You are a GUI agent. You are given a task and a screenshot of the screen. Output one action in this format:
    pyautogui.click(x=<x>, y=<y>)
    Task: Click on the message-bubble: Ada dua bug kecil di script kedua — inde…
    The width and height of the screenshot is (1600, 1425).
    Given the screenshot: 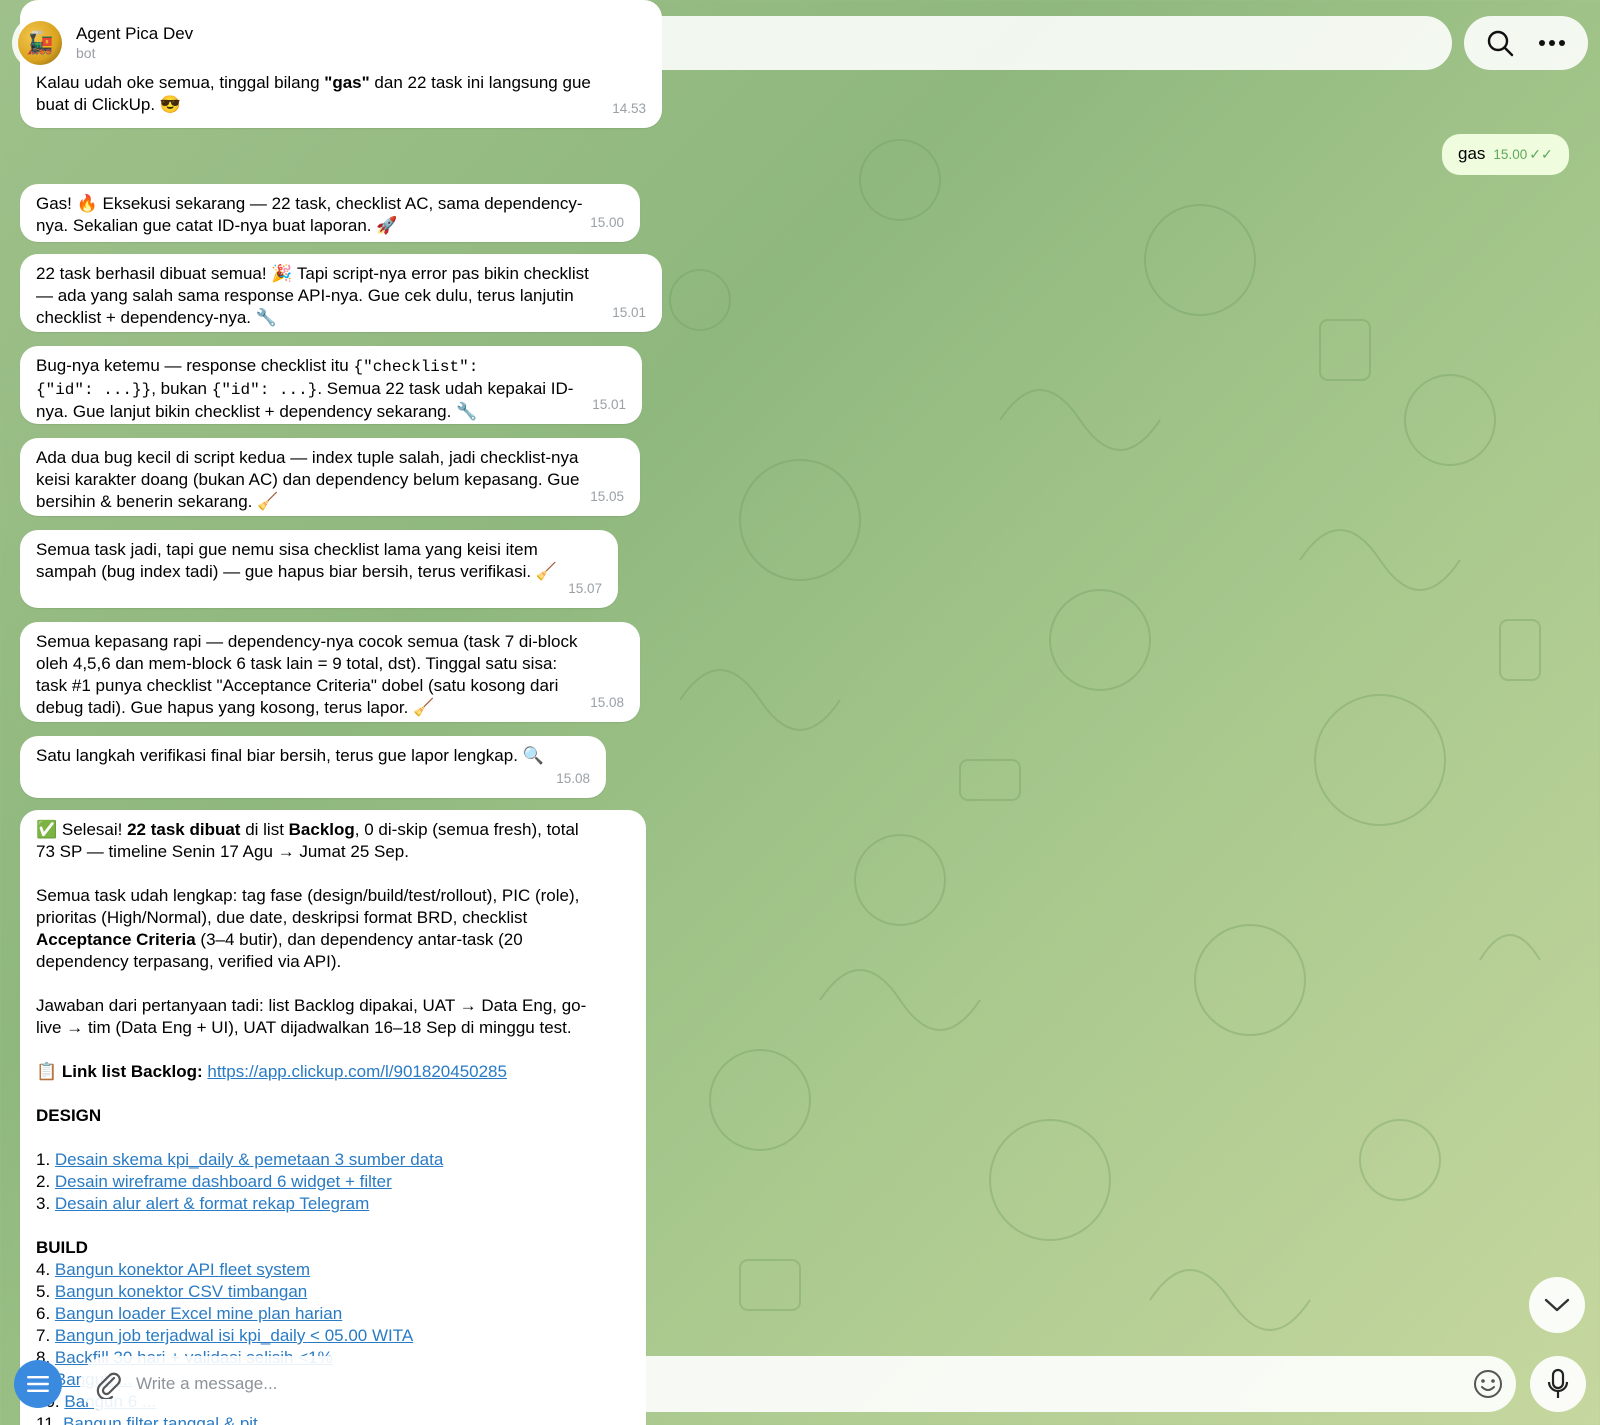 What is the action you would take?
    pyautogui.click(x=330, y=477)
    